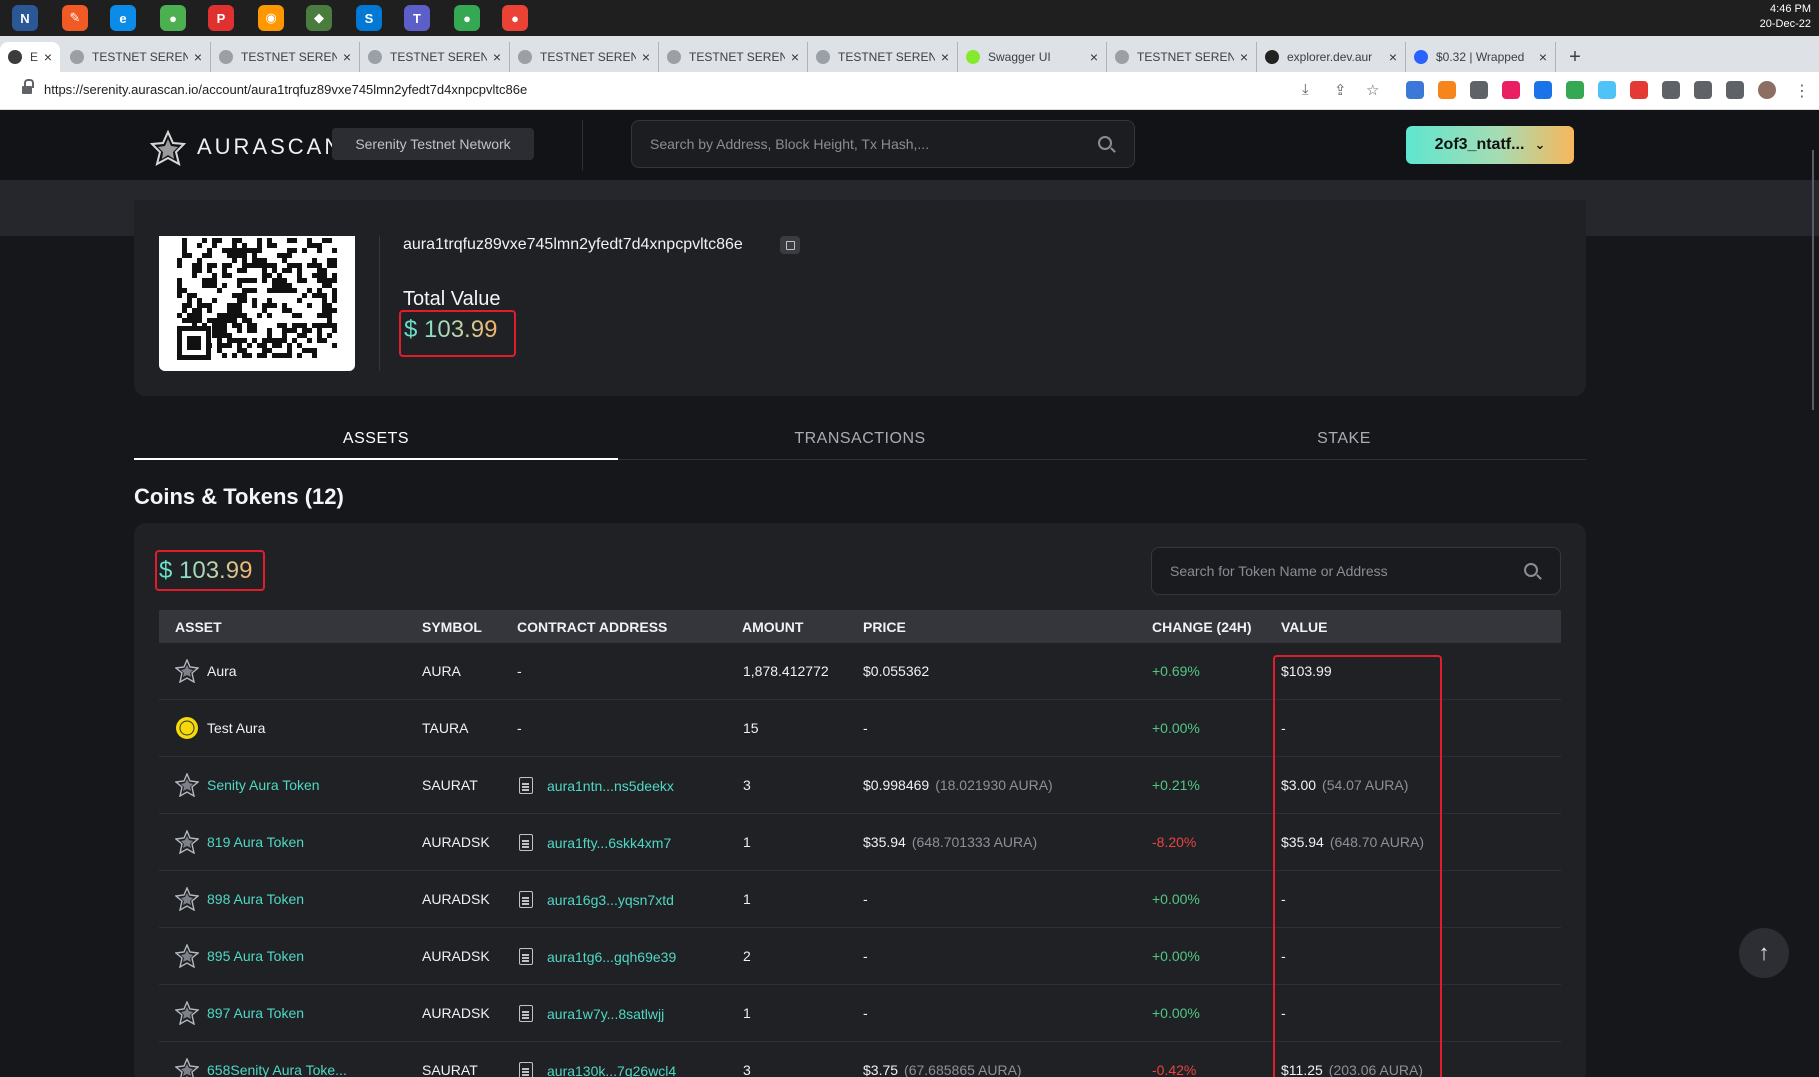 This screenshot has width=1819, height=1077. What do you see at coordinates (452, 627) in the screenshot?
I see `col-symbol: SYMBOL` at bounding box center [452, 627].